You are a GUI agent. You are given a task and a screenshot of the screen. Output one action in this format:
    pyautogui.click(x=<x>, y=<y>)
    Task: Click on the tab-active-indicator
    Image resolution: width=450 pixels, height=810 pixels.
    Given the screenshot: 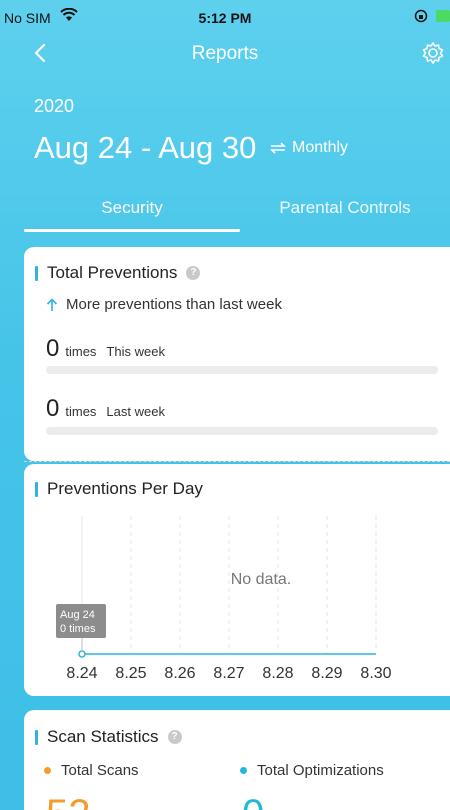 What is the action you would take?
    pyautogui.click(x=132, y=230)
    